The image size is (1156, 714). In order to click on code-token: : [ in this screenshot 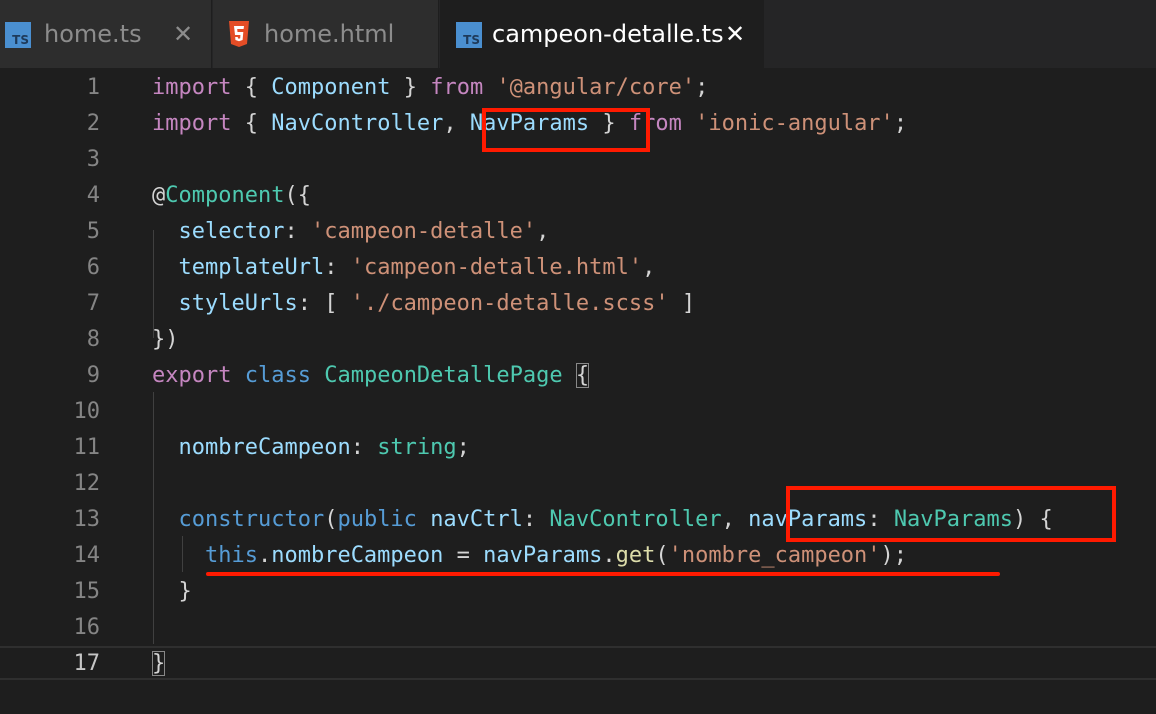, I will do `click(324, 303)`.